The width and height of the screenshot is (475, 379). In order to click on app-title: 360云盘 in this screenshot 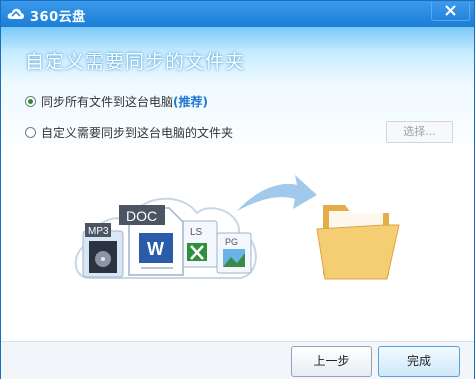, I will do `click(58, 17)`.